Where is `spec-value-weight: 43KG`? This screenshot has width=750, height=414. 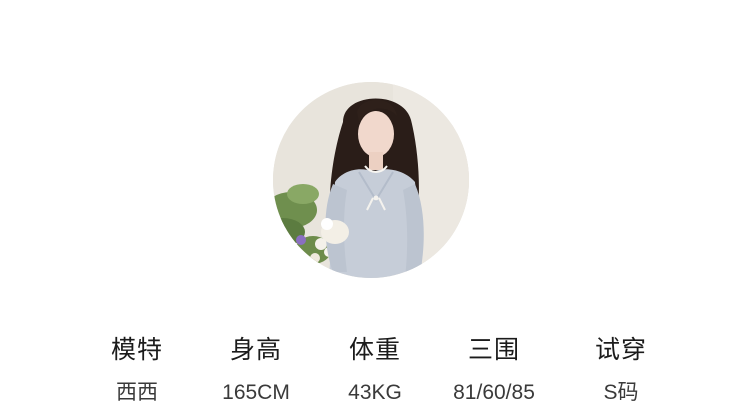 spec-value-weight: 43KG is located at coordinates (375, 392).